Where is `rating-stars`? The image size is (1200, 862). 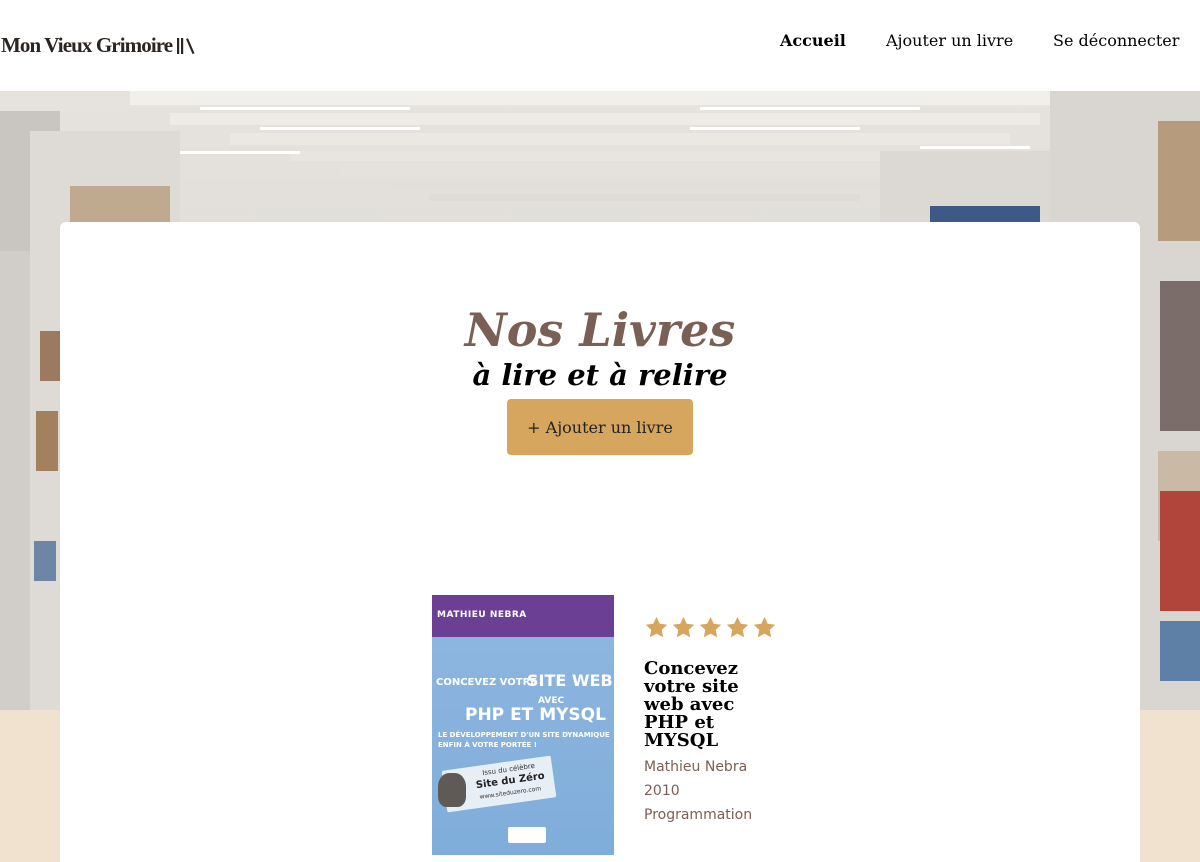
rating-stars is located at coordinates (710, 627).